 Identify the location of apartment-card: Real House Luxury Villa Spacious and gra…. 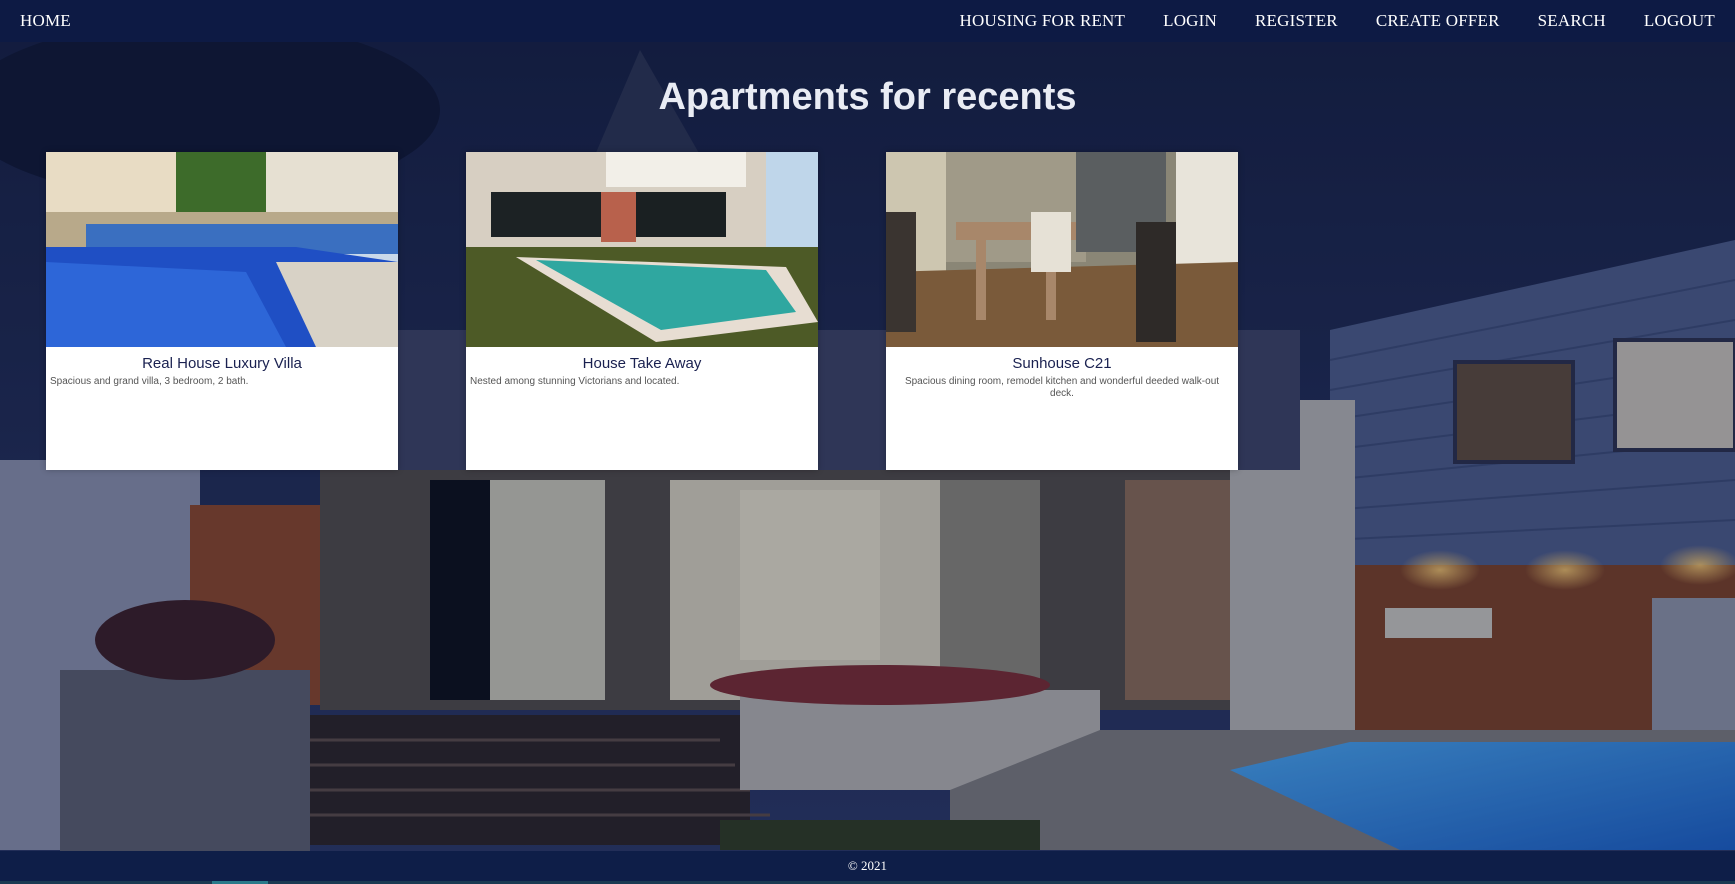
(222, 311).